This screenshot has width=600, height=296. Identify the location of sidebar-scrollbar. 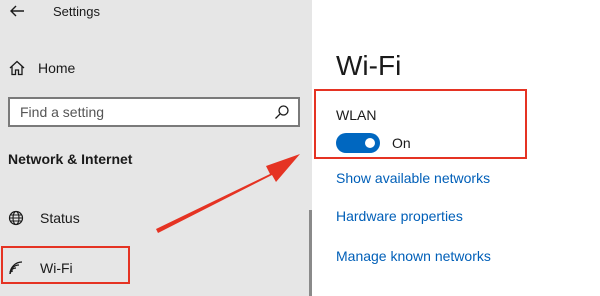
(310, 253).